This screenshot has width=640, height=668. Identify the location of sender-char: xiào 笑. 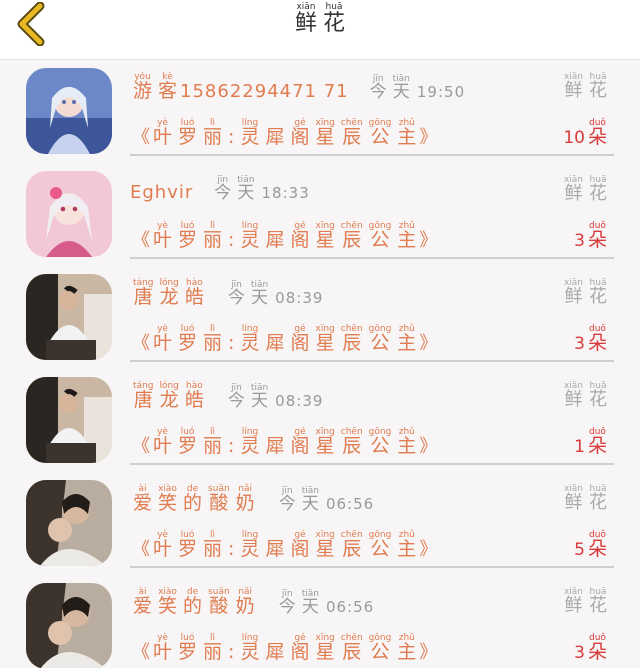
(167, 499).